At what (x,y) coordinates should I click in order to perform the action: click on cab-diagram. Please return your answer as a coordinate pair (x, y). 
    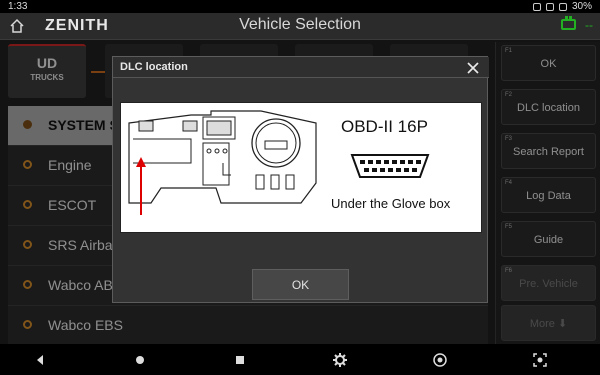
    Looking at the image, I should click on (222, 162).